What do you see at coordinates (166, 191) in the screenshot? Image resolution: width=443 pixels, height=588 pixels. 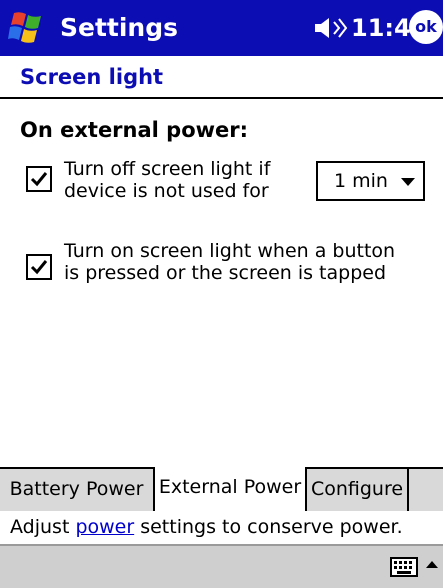 I see `turn-off-light-label-line2: device is not used for` at bounding box center [166, 191].